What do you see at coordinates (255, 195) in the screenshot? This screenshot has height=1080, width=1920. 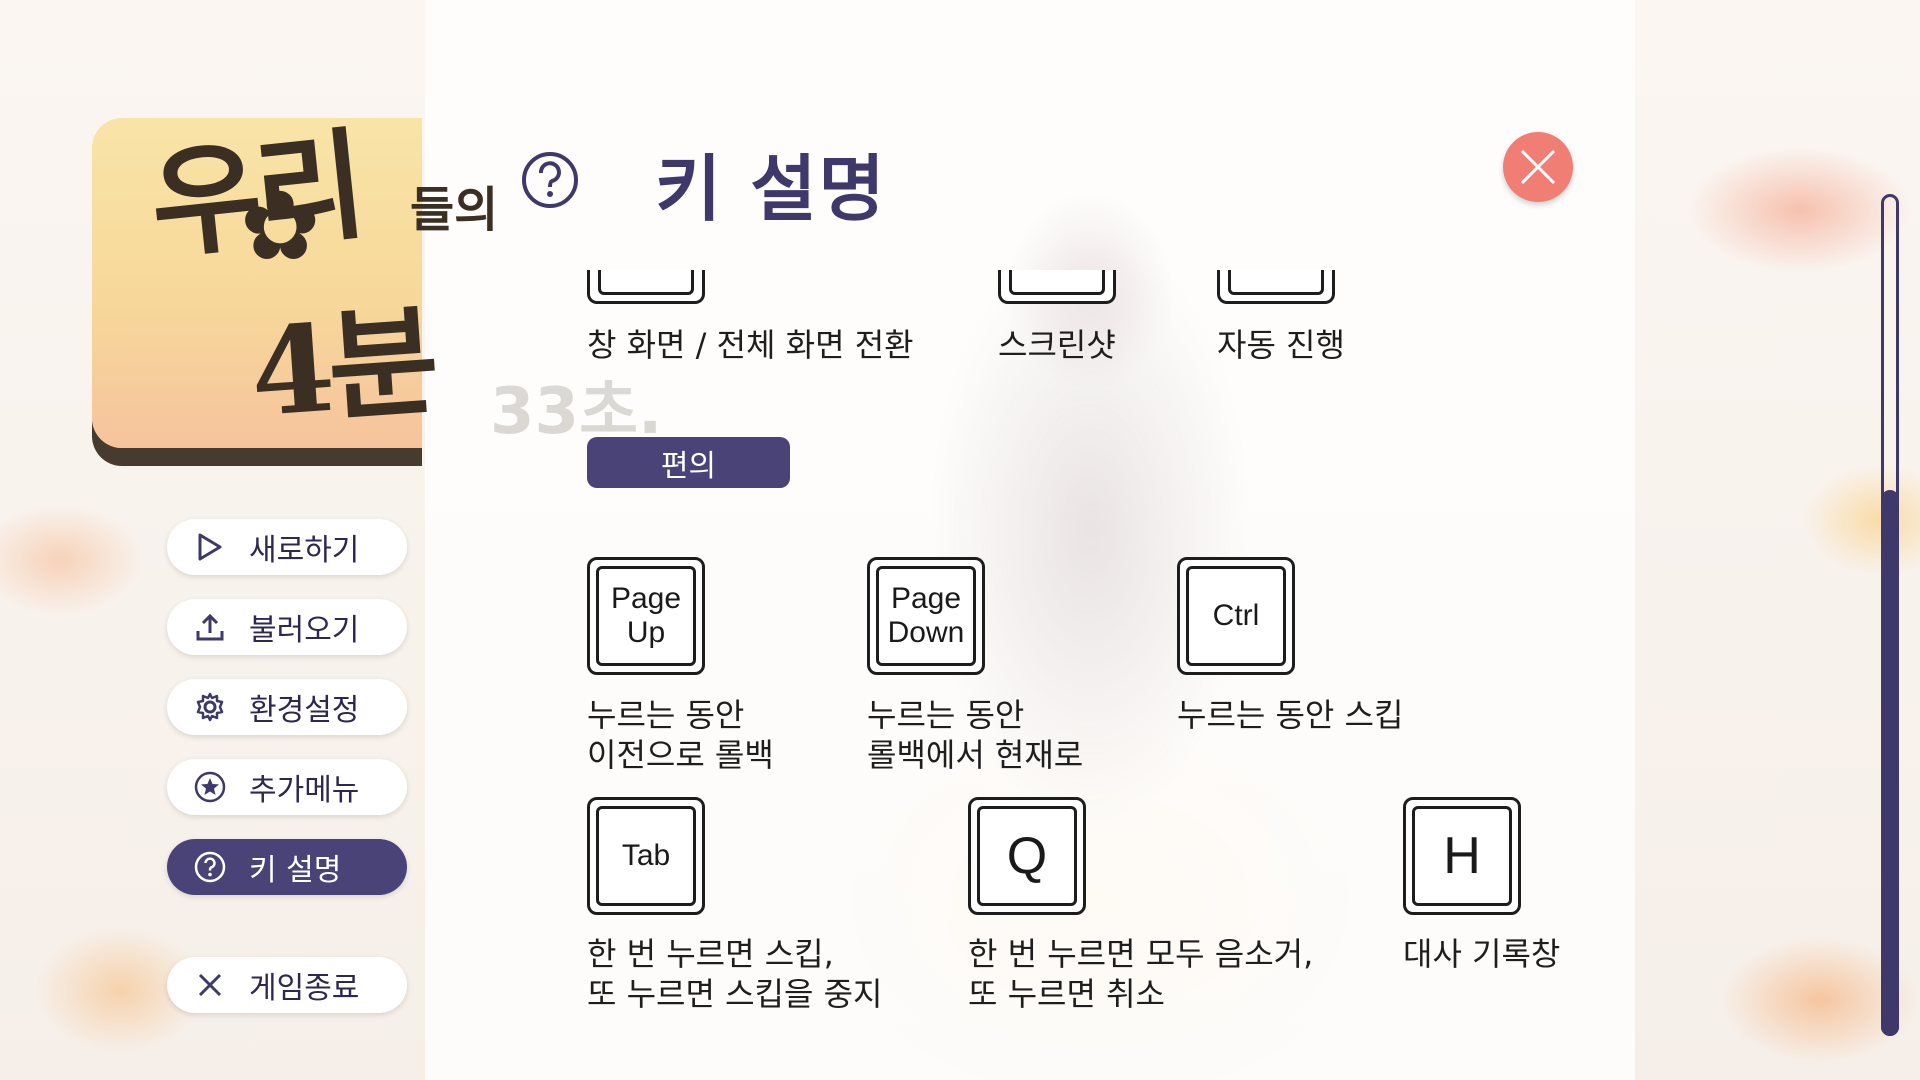 I see `logo-text-line1: 우리` at bounding box center [255, 195].